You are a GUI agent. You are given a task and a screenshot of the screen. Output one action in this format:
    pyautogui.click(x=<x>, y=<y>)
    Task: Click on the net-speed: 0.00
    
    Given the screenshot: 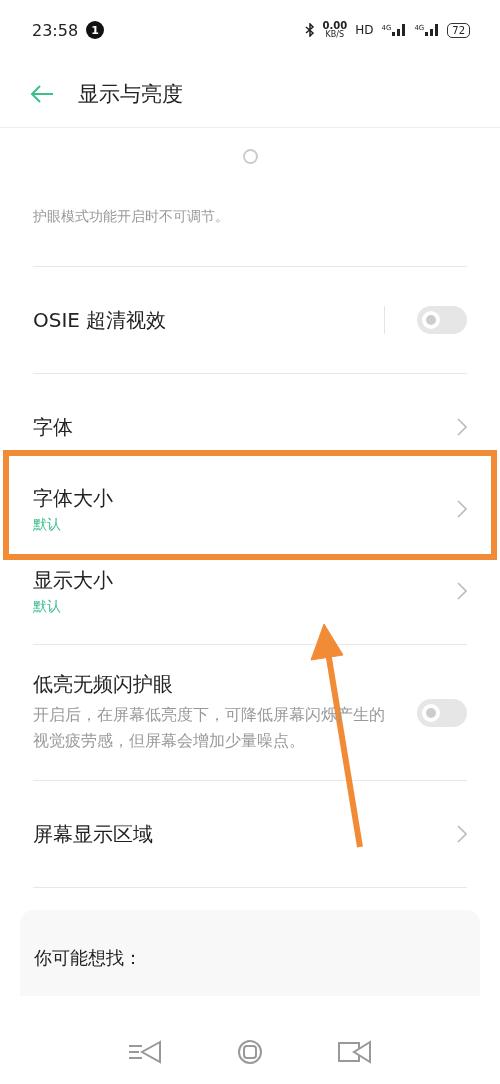 What is the action you would take?
    pyautogui.click(x=335, y=26)
    